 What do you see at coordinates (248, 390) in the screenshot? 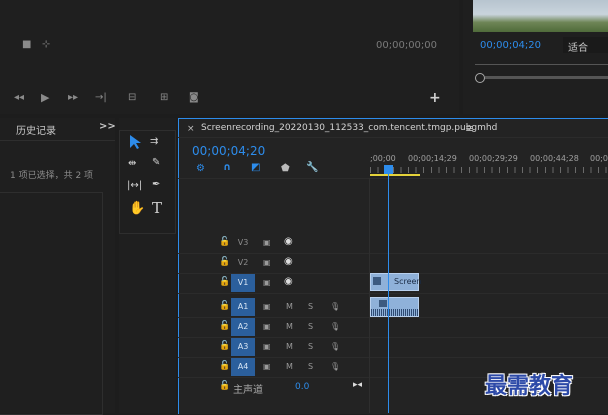
I see `master-label: 主声道` at bounding box center [248, 390].